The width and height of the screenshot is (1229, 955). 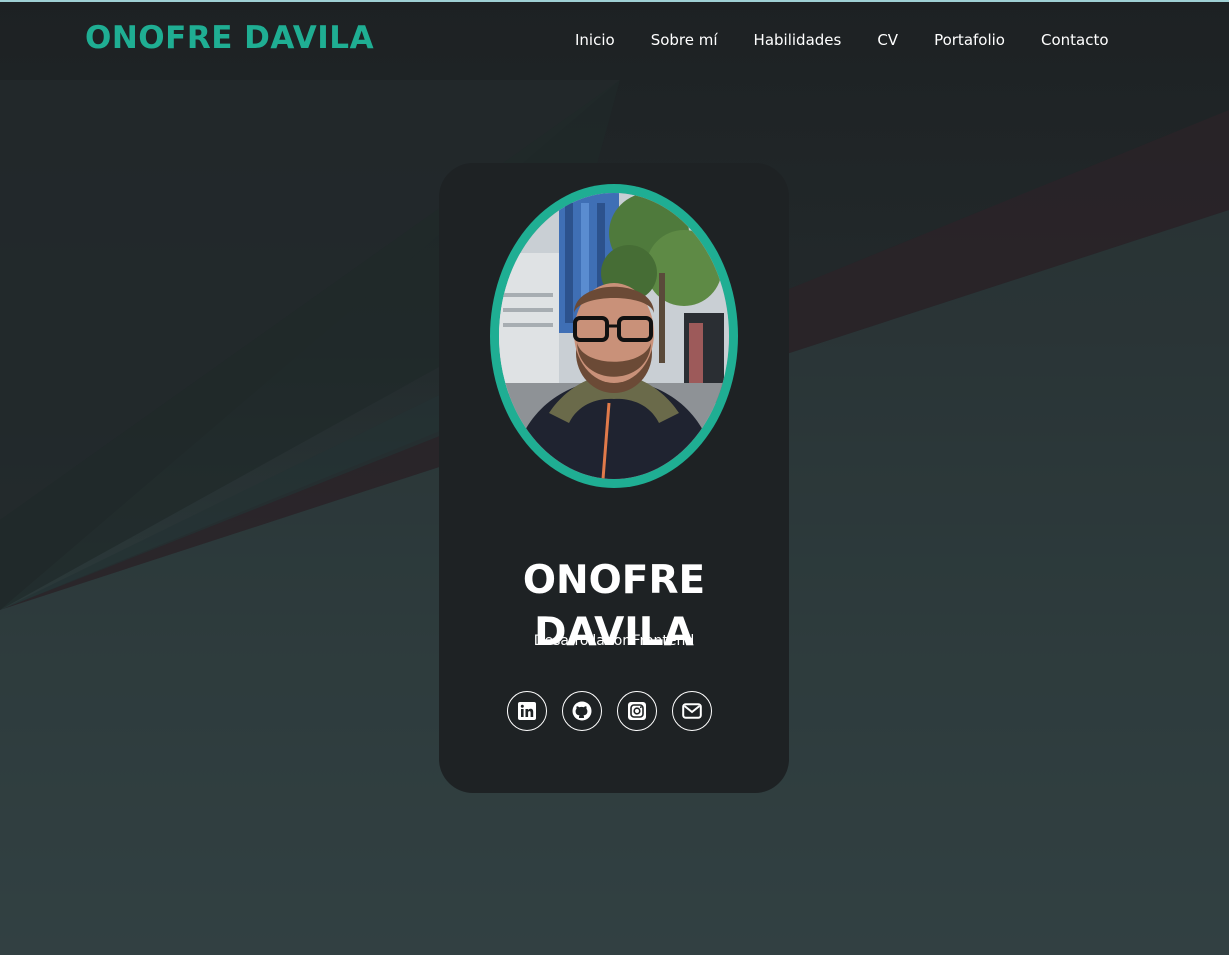 I want to click on avatar-ring, so click(x=614, y=336).